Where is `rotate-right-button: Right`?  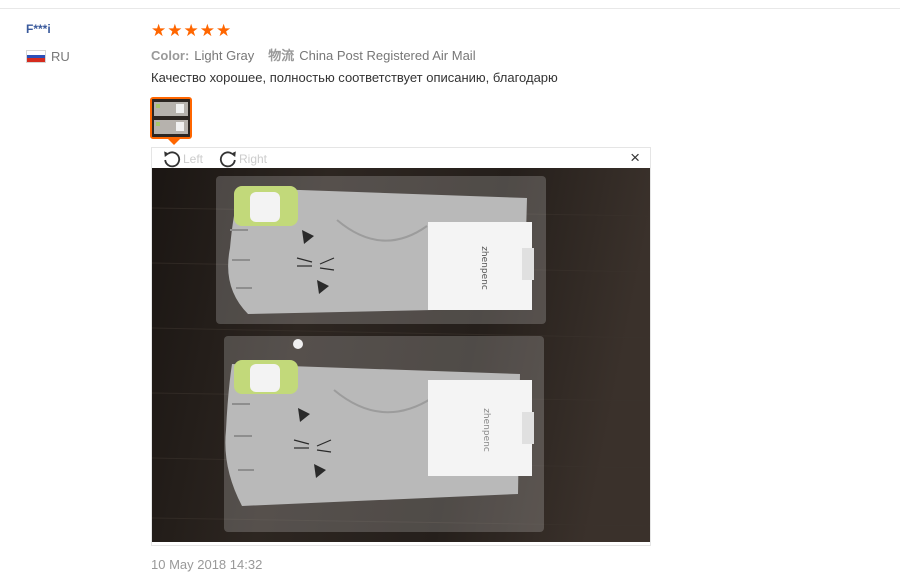
rotate-right-button: Right is located at coordinates (242, 158).